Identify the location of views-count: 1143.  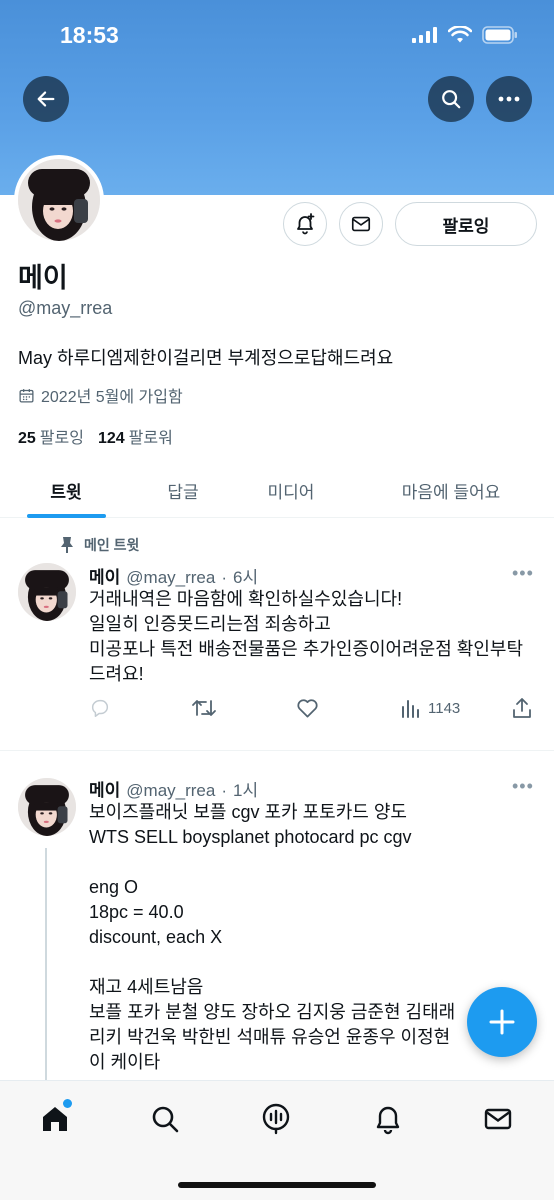
(444, 708).